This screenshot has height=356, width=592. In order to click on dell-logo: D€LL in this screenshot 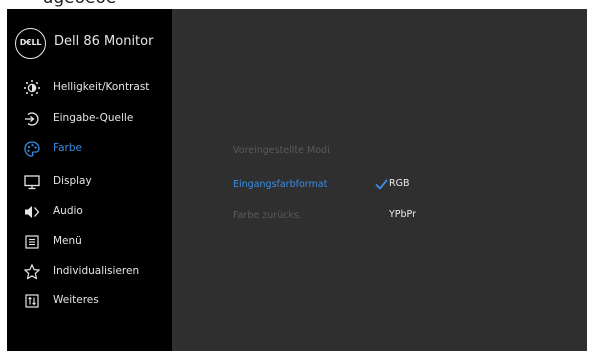, I will do `click(30, 43)`.